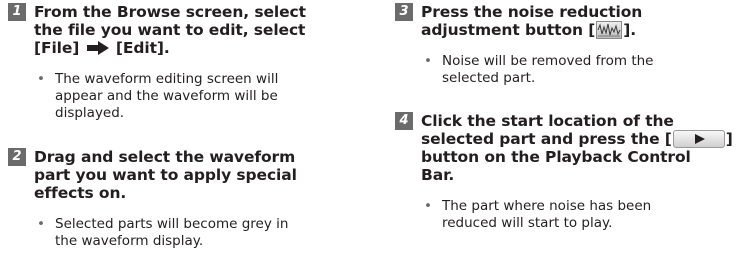  I want to click on step-title-line: Drag and select the waveform, so click(165, 157).